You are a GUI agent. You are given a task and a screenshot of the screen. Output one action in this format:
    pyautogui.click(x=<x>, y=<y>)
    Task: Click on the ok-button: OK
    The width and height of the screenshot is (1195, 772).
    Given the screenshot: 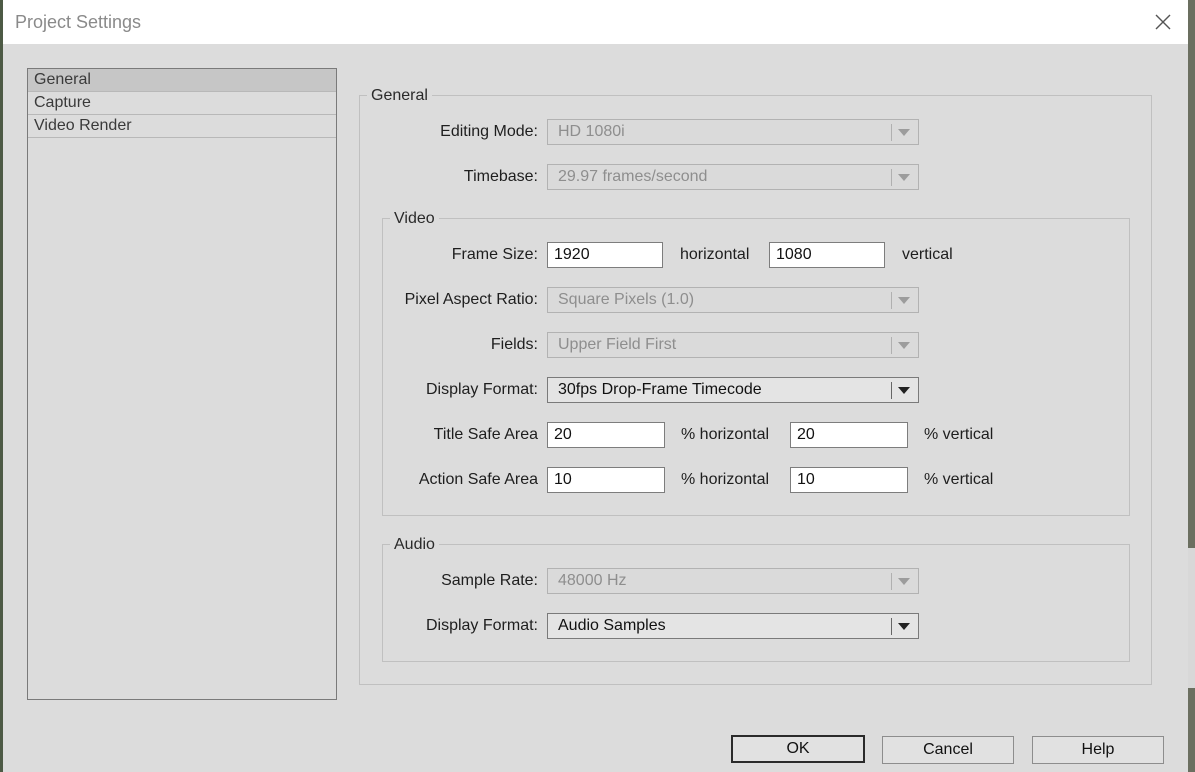 What is the action you would take?
    pyautogui.click(x=798, y=749)
    